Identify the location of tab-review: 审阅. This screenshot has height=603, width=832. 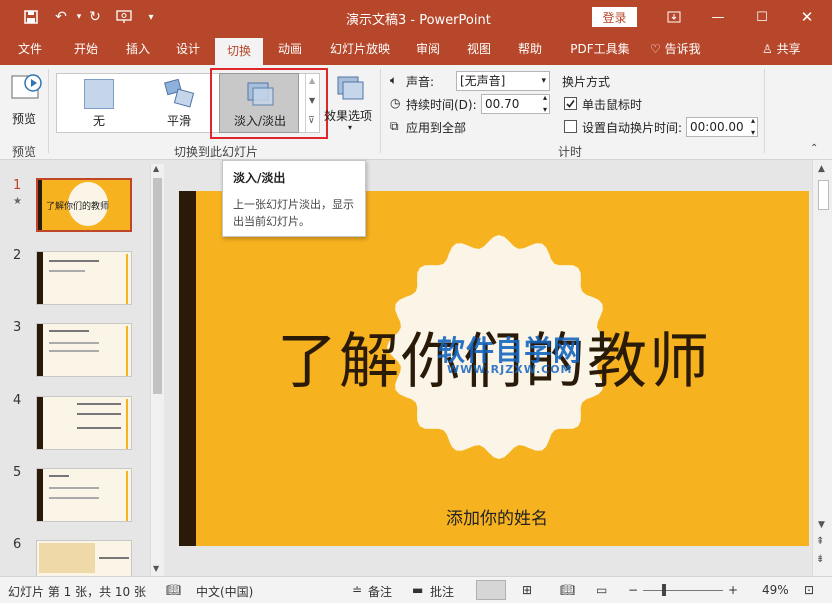
(428, 49).